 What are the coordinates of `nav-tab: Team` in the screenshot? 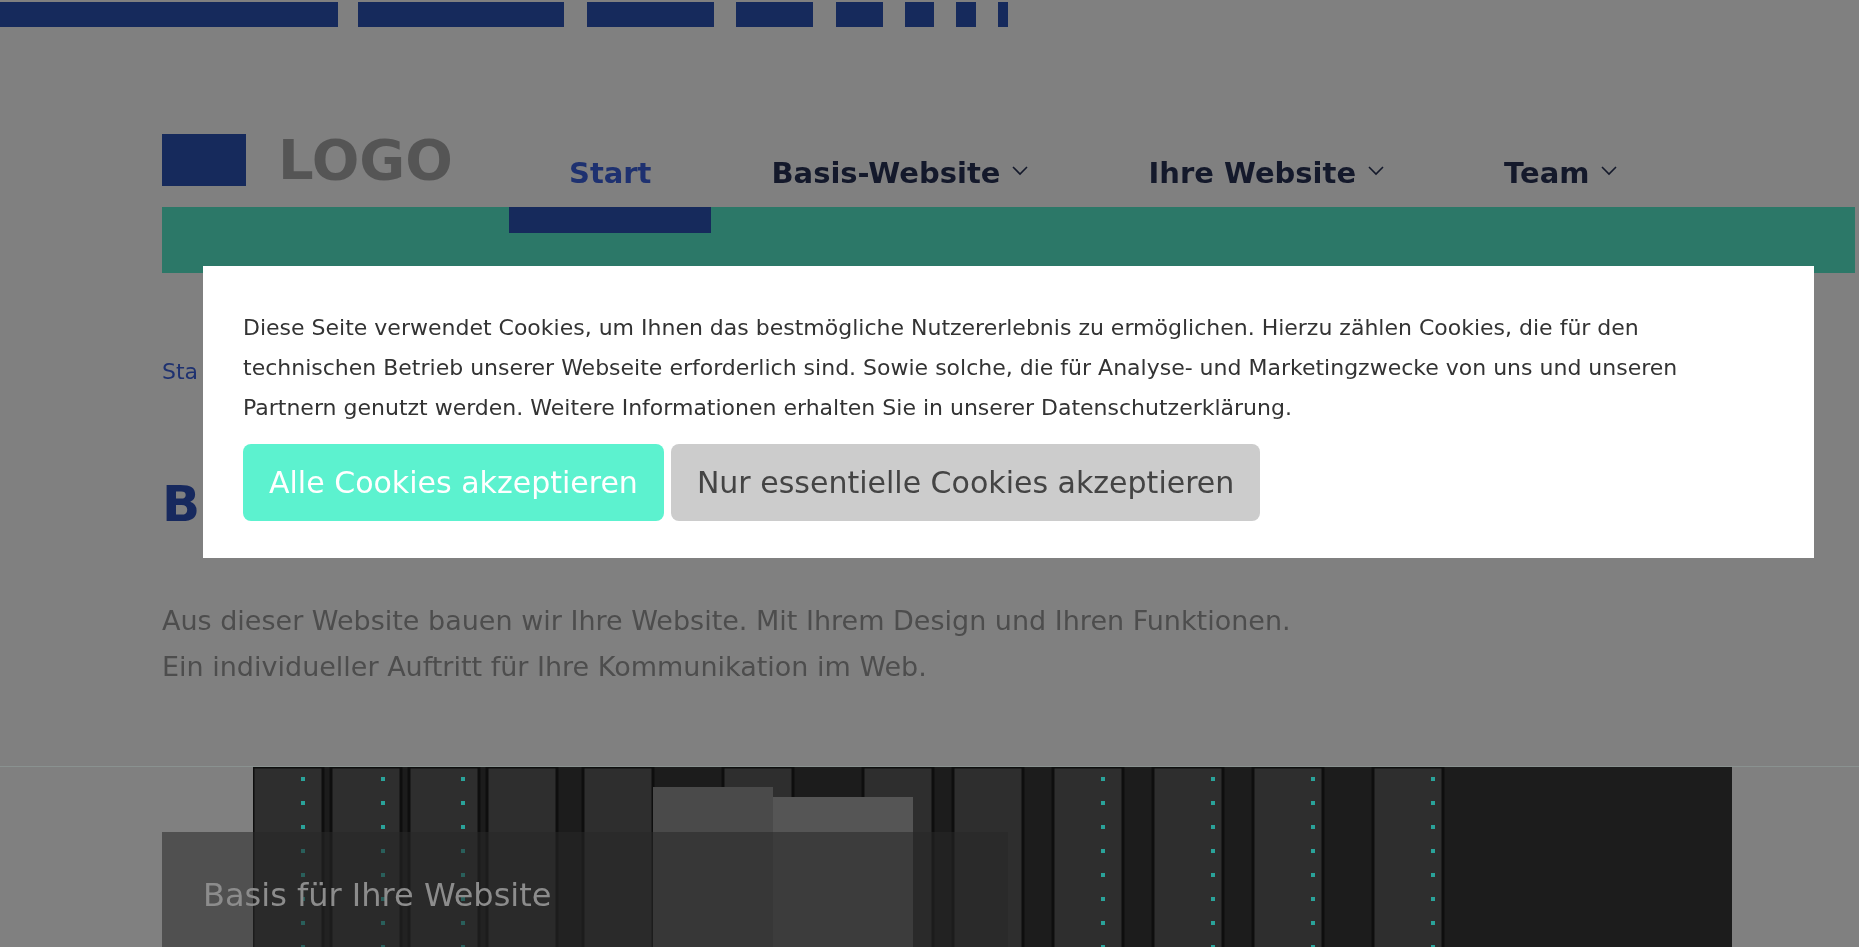 It's located at (1561, 191).